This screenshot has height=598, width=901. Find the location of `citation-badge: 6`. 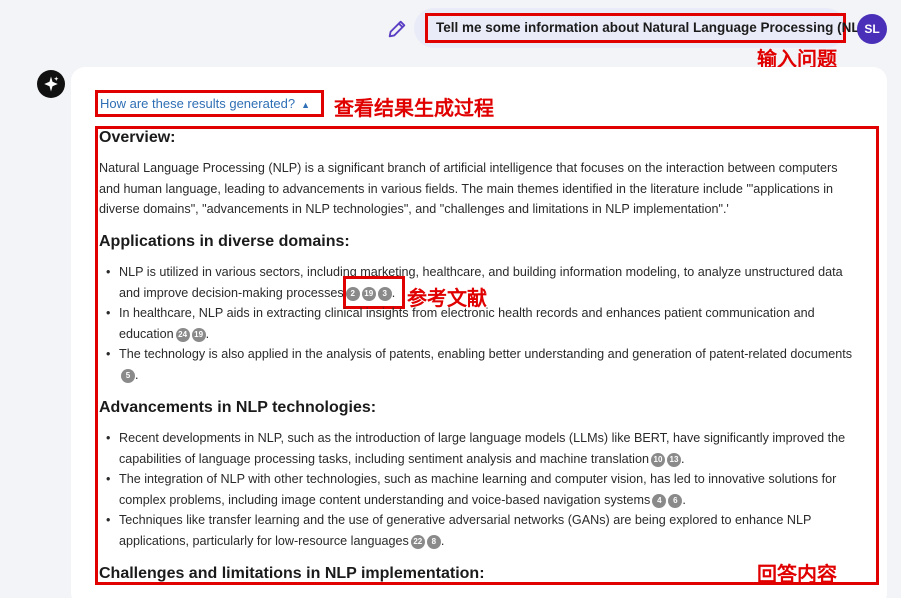

citation-badge: 6 is located at coordinates (675, 500).